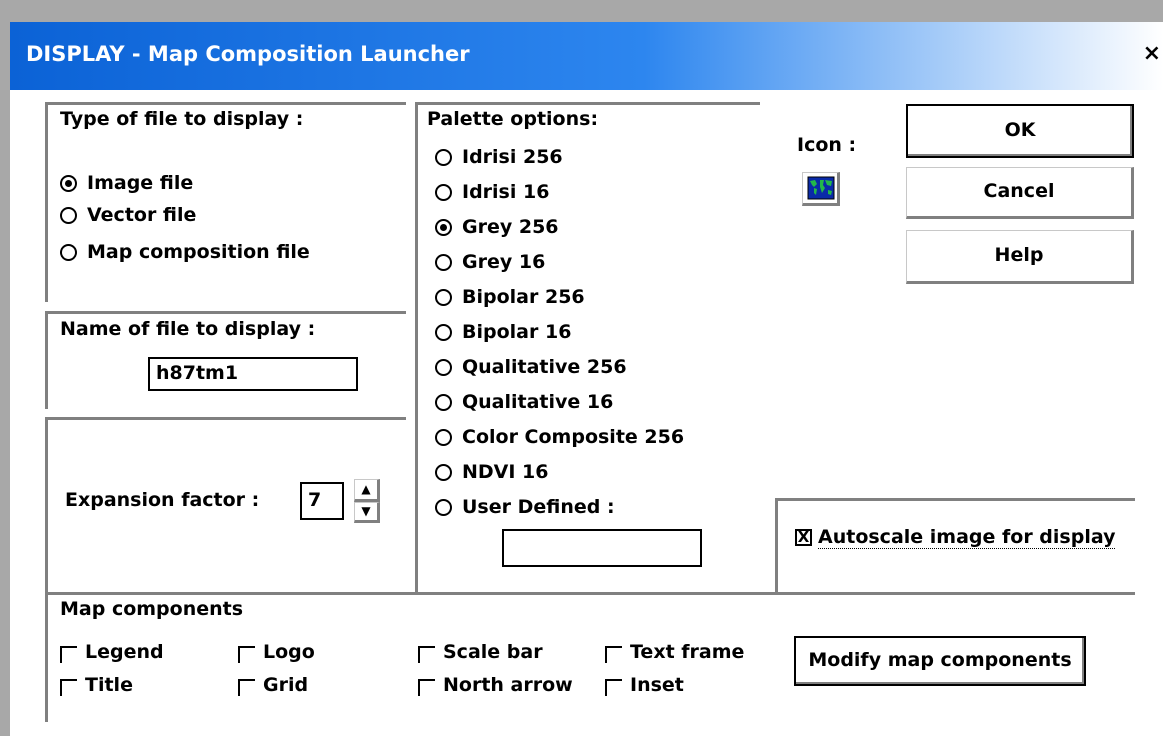 Image resolution: width=1163 pixels, height=736 pixels. I want to click on cancel-button: Cancel, so click(1020, 193).